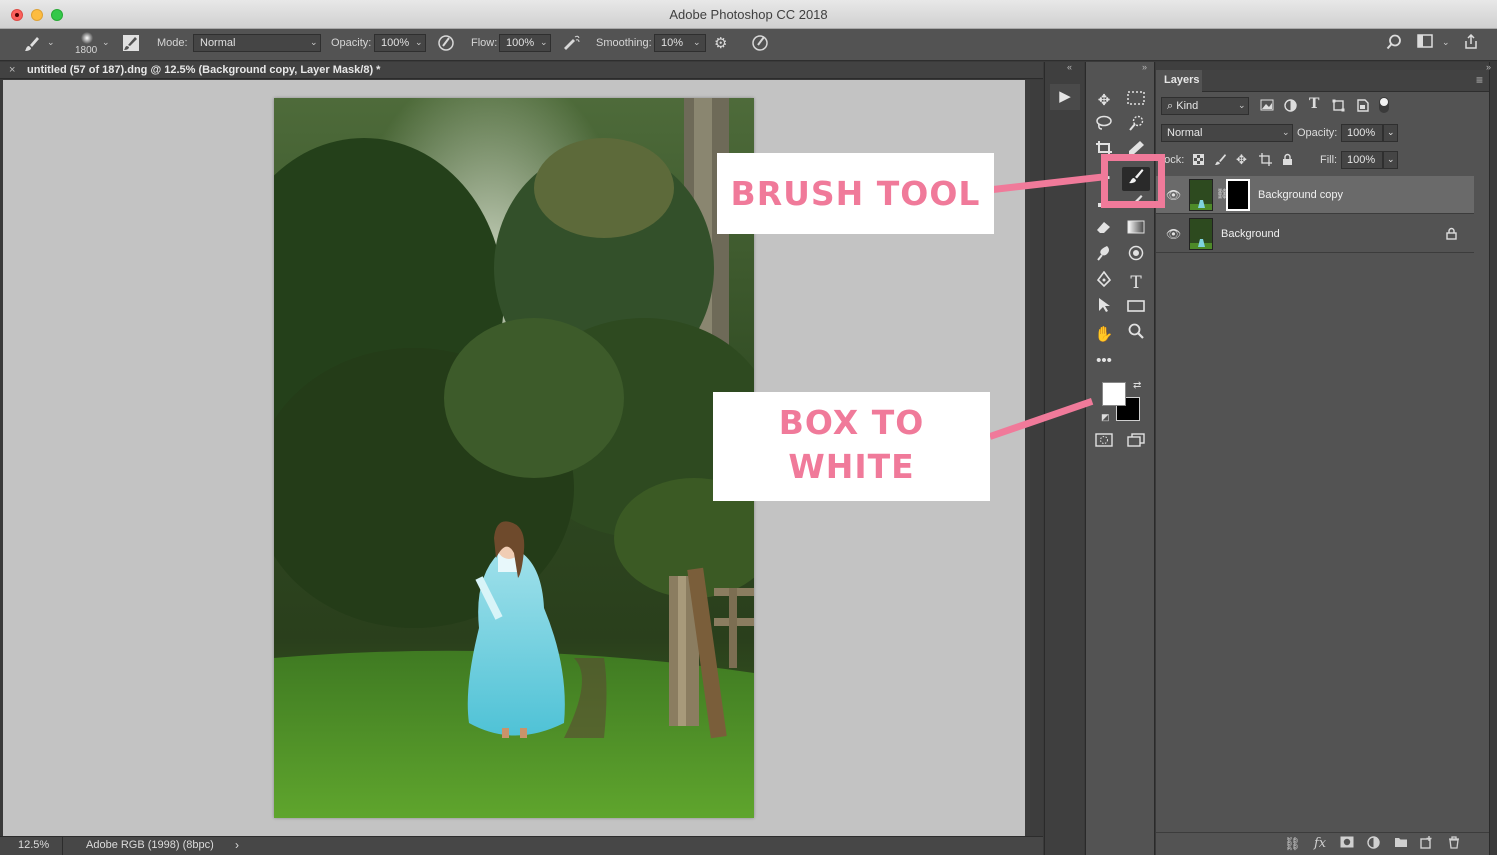 The height and width of the screenshot is (855, 1497). Describe the element at coordinates (521, 845) in the screenshot. I see `status-bar: 12.5% Adobe RGB (1998) (8bpc) ›` at that location.